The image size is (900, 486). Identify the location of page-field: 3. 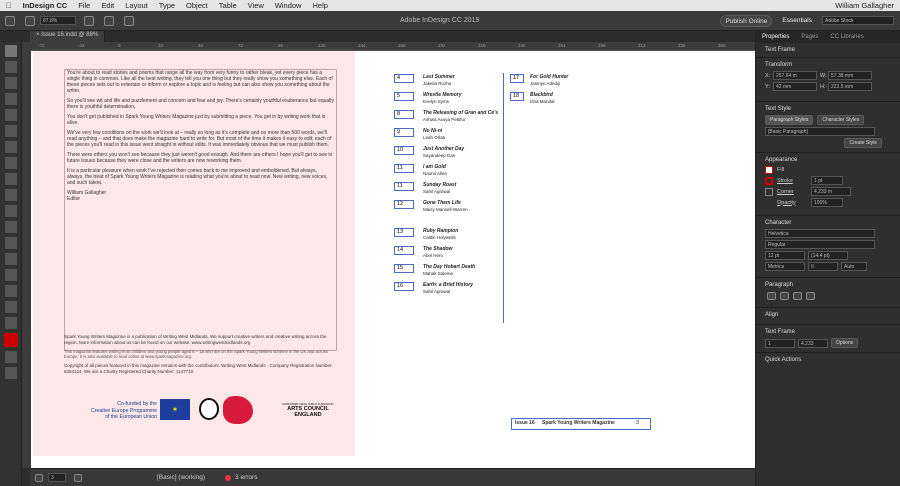
(57, 477).